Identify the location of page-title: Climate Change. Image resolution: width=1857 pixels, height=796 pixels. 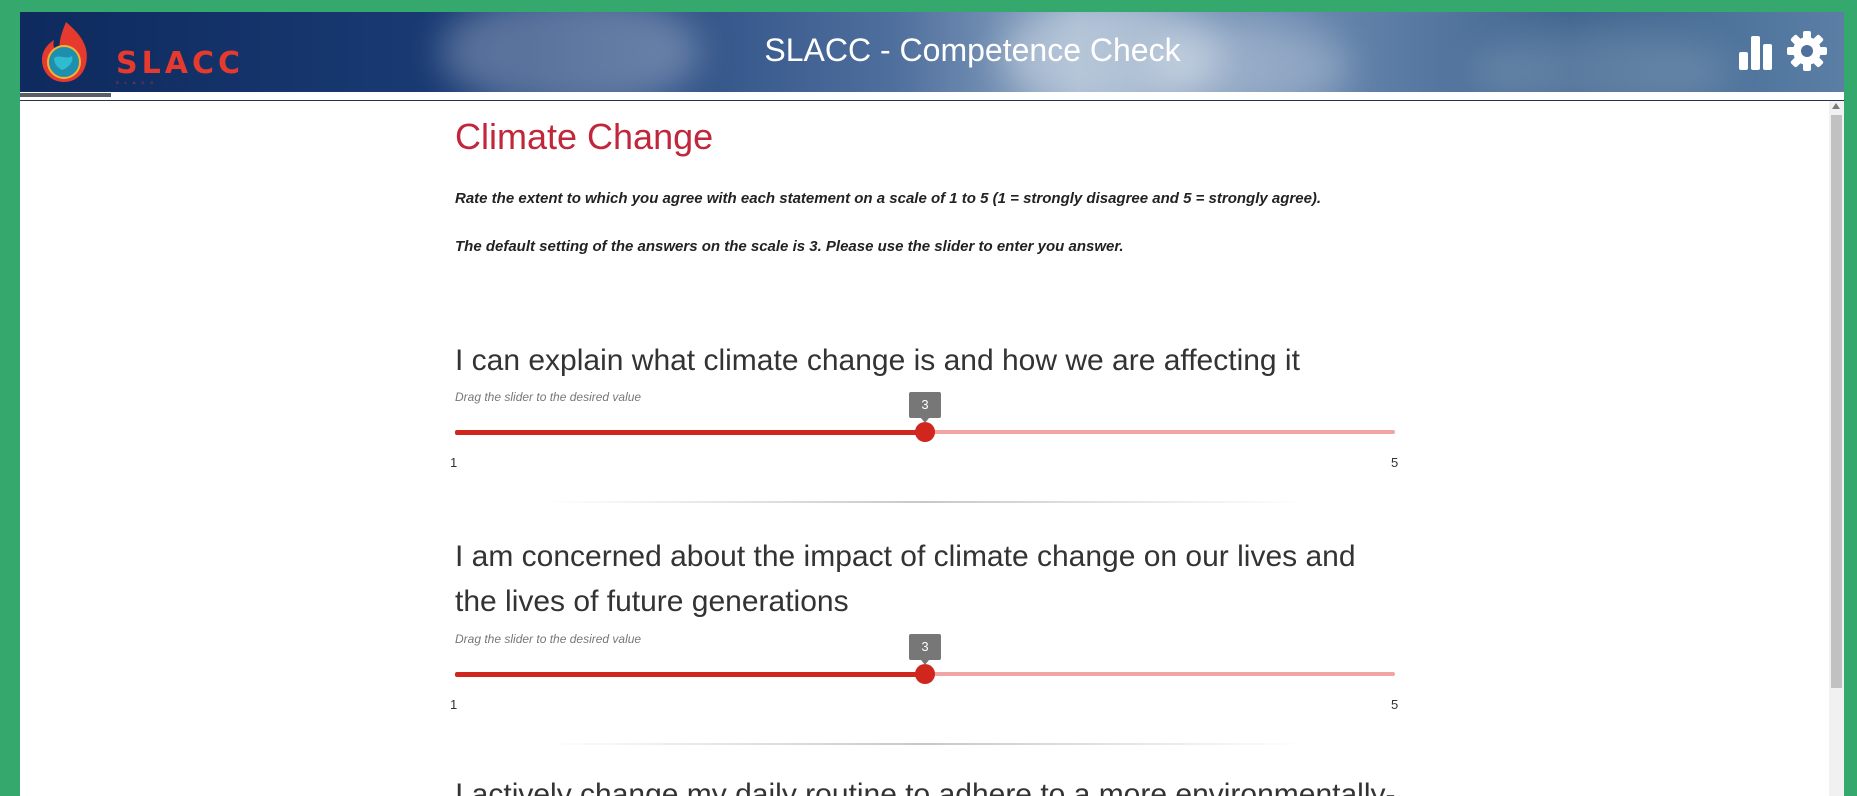
(584, 136).